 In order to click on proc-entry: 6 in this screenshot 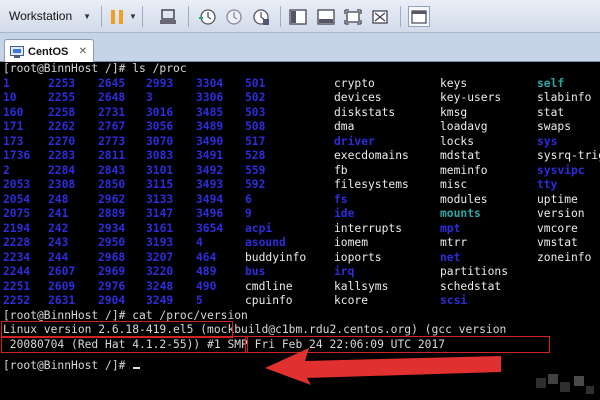, I will do `click(248, 199)`.